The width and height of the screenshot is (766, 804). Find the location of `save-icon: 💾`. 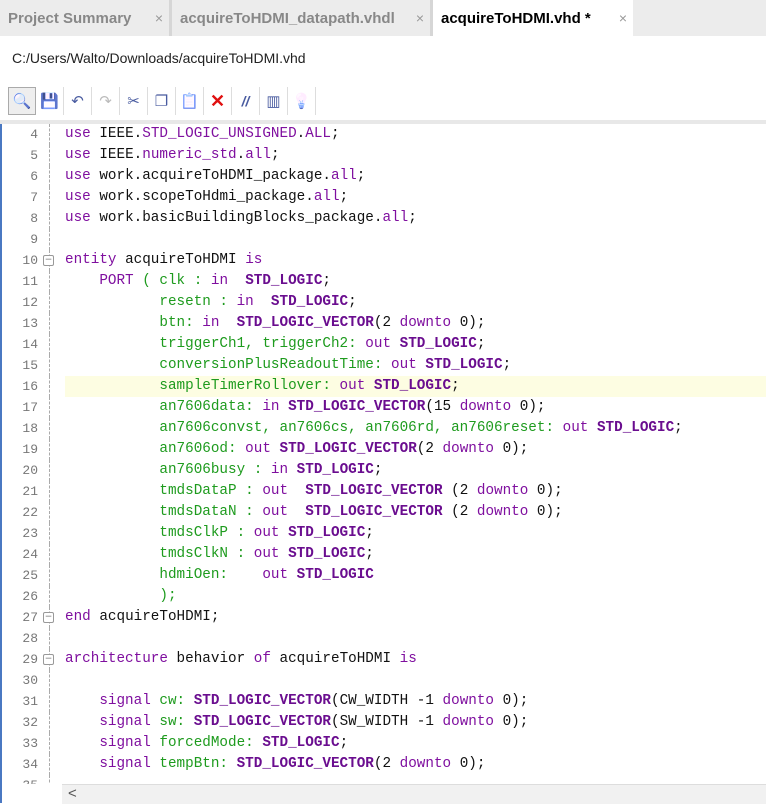

save-icon: 💾 is located at coordinates (49, 101).